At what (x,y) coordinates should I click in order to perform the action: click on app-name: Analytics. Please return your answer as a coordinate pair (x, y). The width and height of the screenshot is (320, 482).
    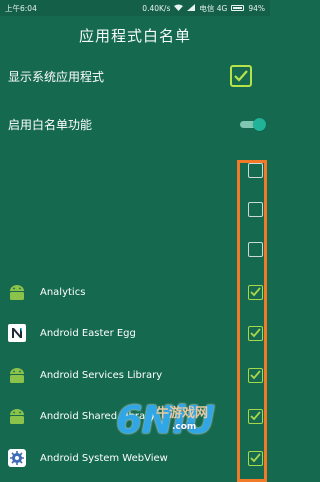
    Looking at the image, I should click on (63, 292).